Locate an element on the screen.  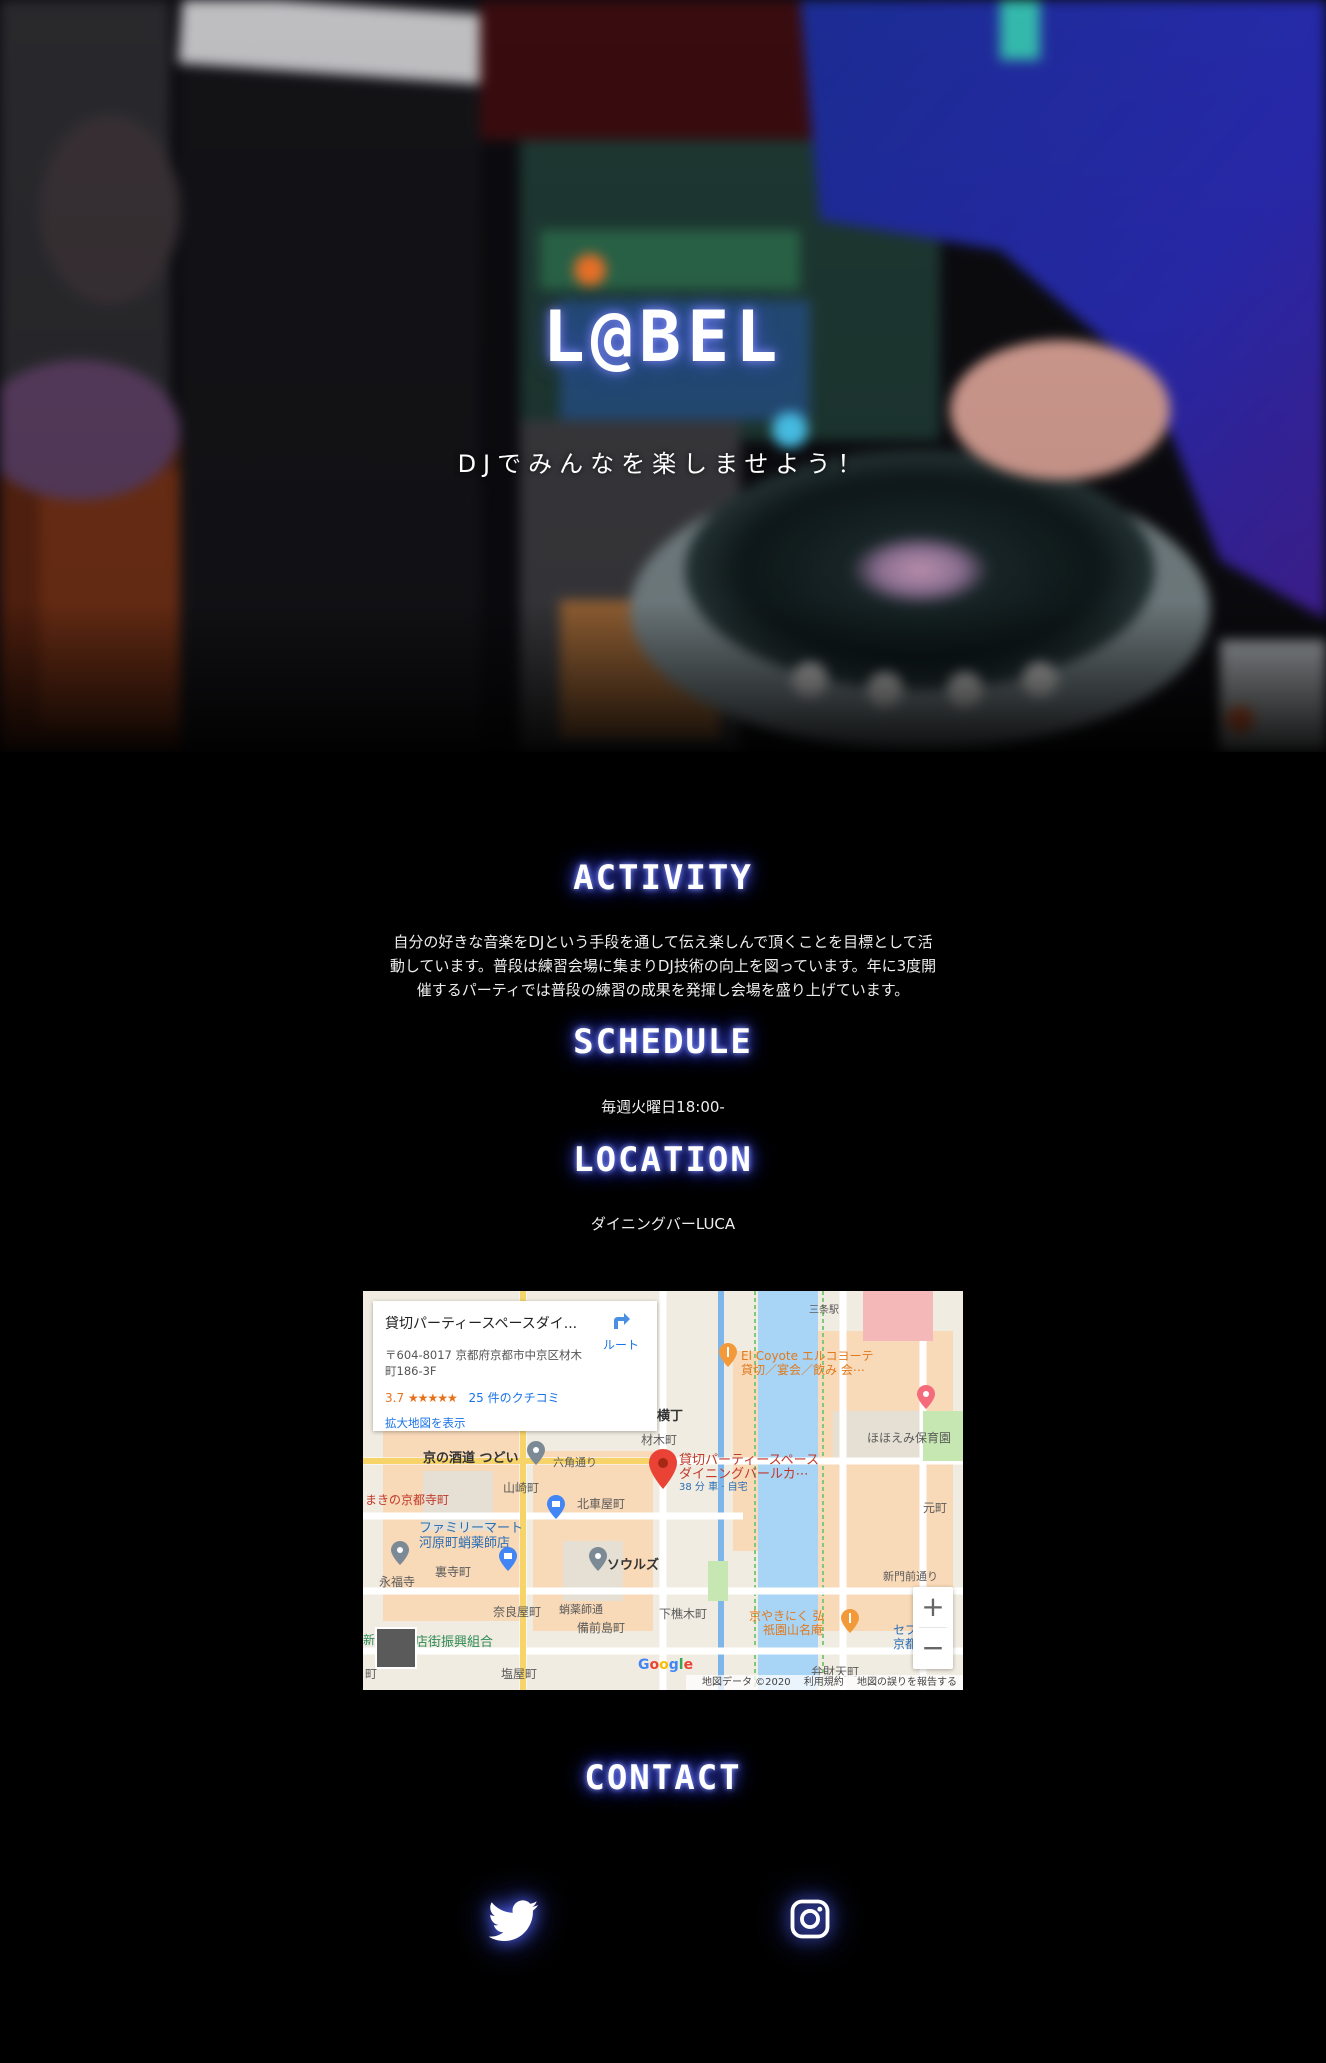
location-text: ダイニングバーLUCA is located at coordinates (663, 1224).